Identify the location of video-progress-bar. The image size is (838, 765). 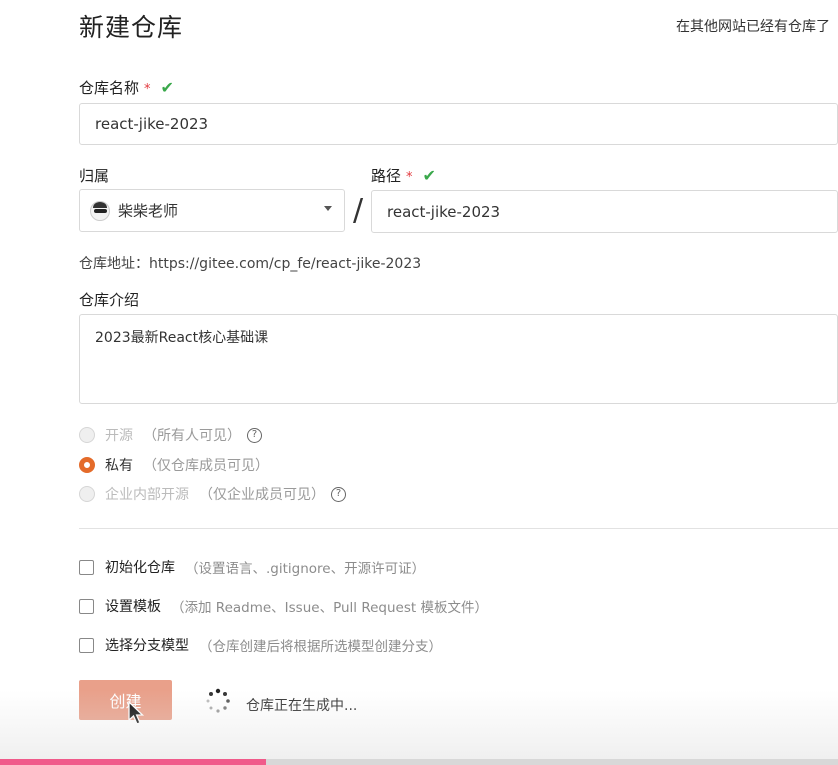
(419, 762).